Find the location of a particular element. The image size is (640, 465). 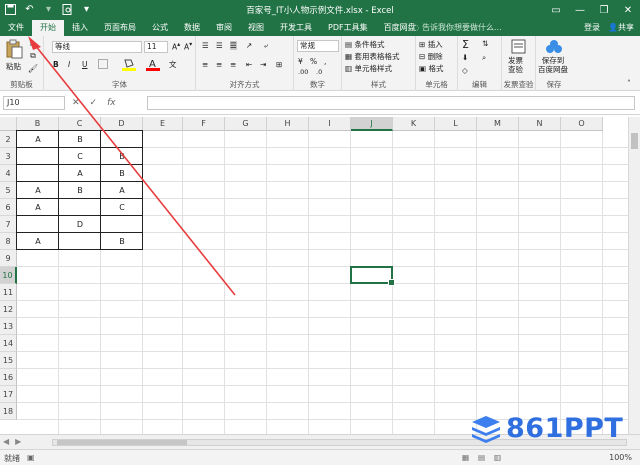

paste-label: 粘贴 is located at coordinates (13, 66).